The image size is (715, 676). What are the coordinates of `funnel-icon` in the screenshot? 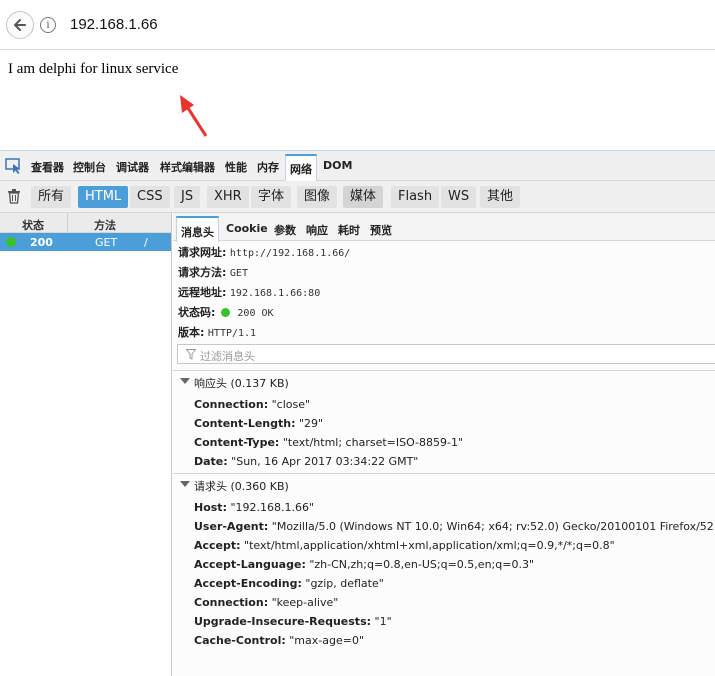 It's located at (191, 354).